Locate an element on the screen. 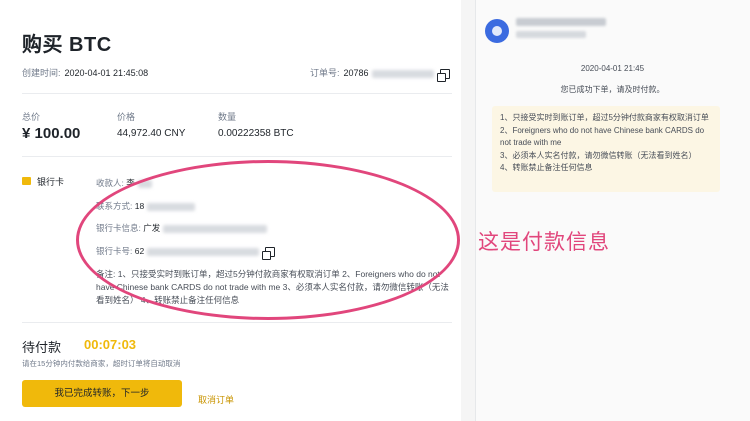 This screenshot has height=421, width=750. message-line: 4、转账禁止备注任何信息 is located at coordinates (546, 167).